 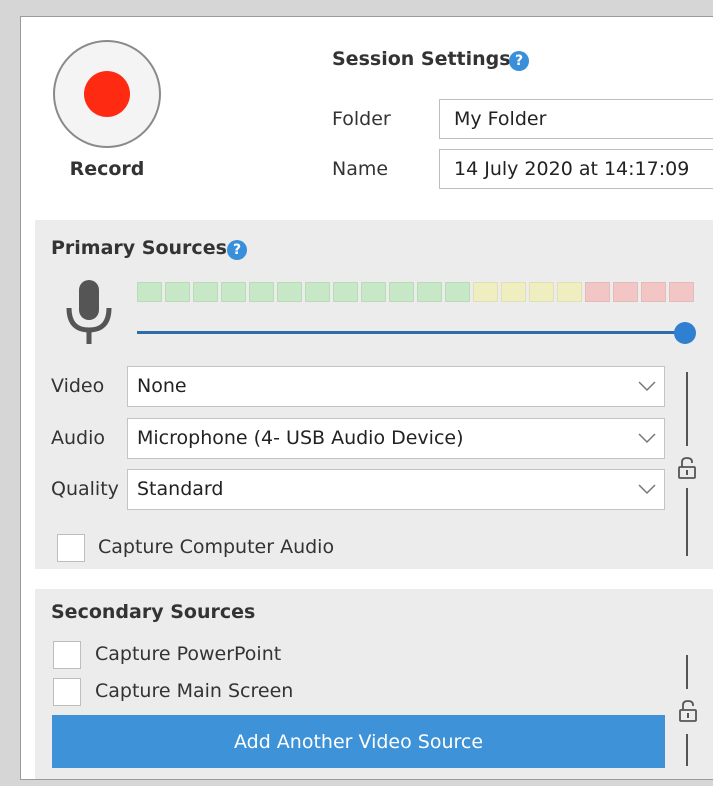 I want to click on video-label: Video, so click(x=78, y=386).